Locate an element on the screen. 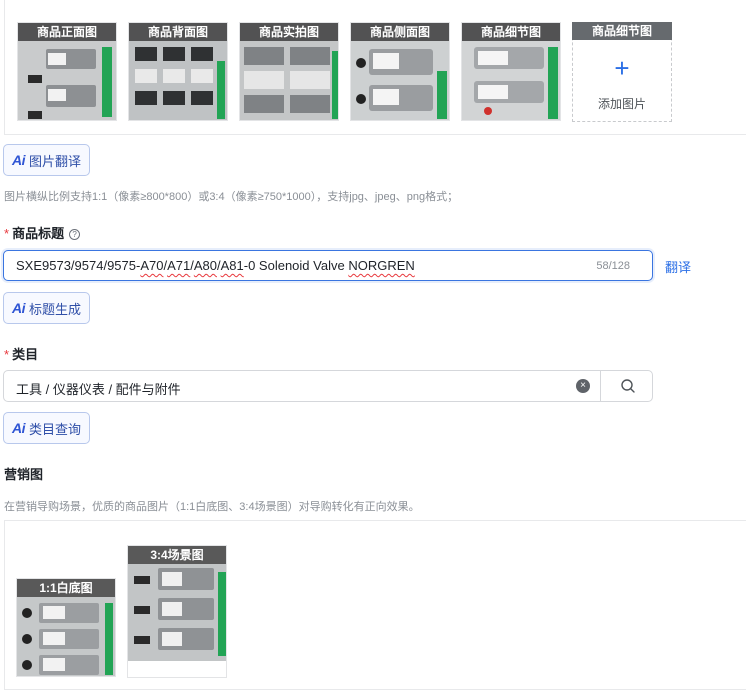 Image resolution: width=746 pixels, height=695 pixels. title-field-label: * 商品标题? is located at coordinates (42, 232).